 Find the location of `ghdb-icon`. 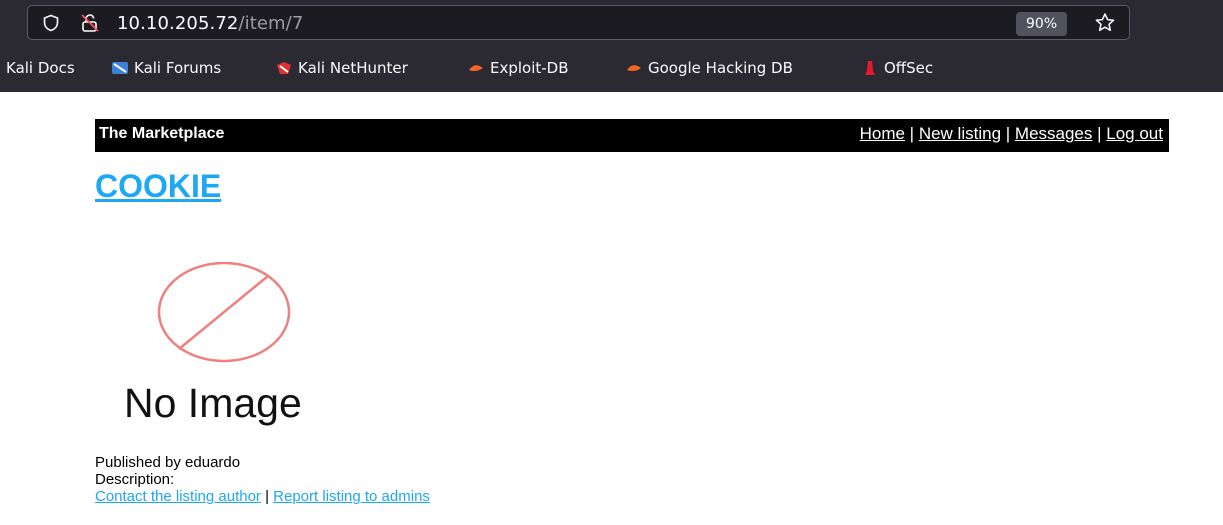

ghdb-icon is located at coordinates (634, 68).